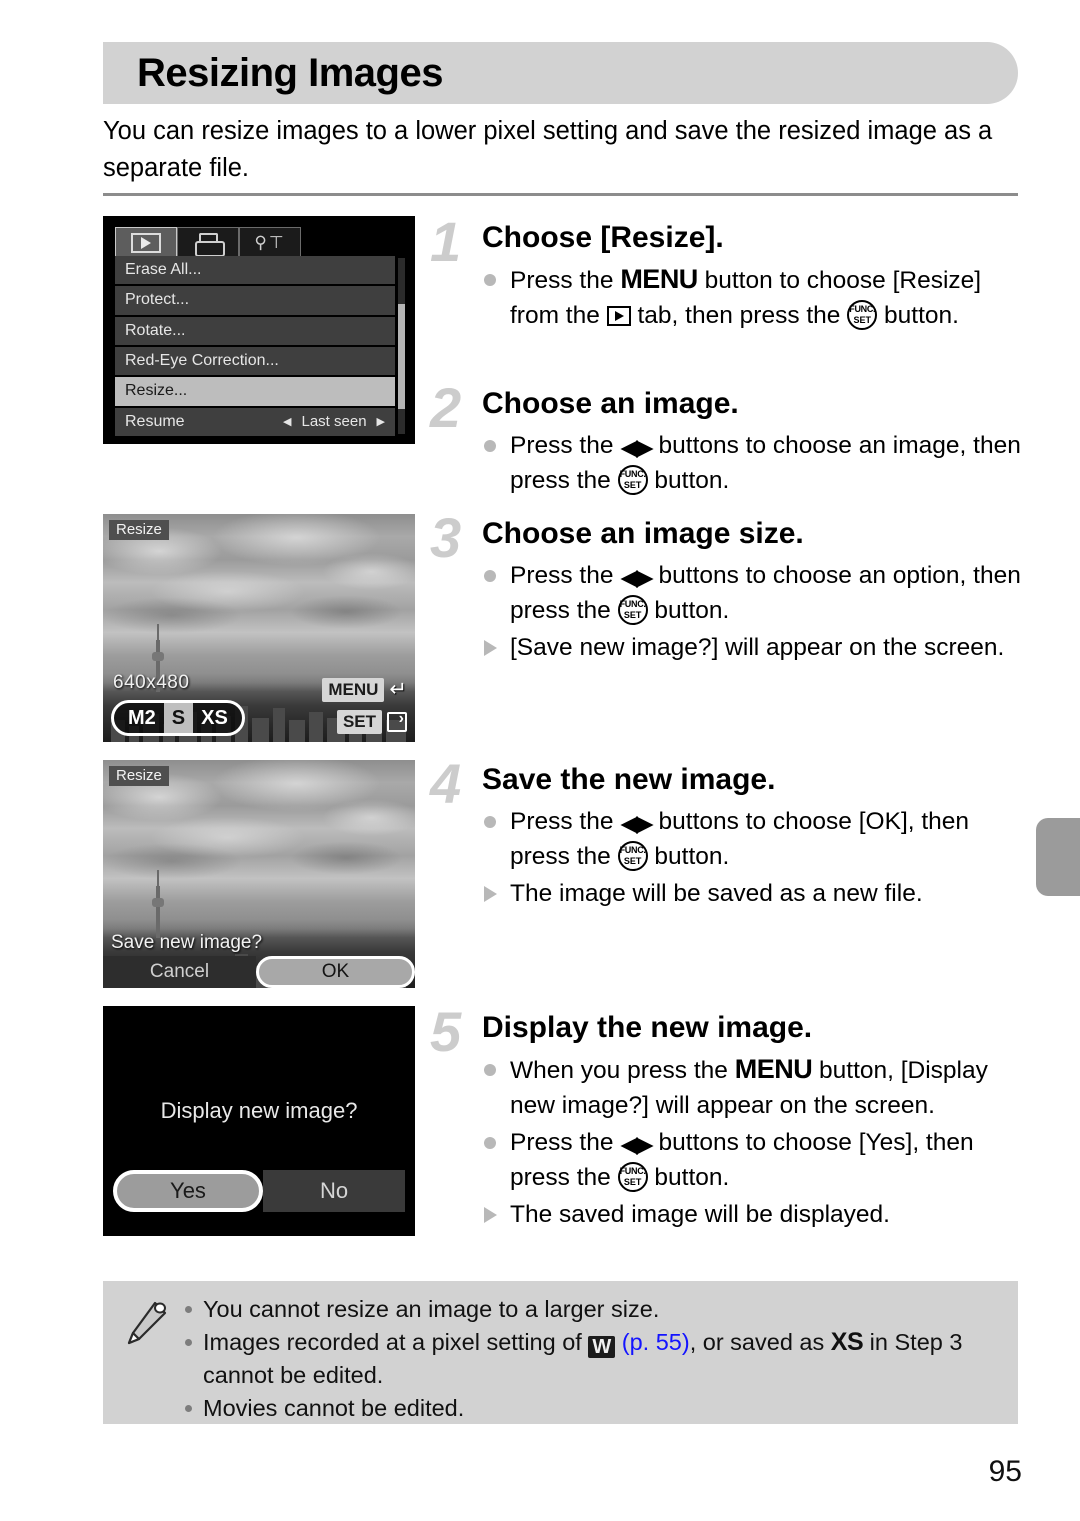  I want to click on no-button: No, so click(334, 1191).